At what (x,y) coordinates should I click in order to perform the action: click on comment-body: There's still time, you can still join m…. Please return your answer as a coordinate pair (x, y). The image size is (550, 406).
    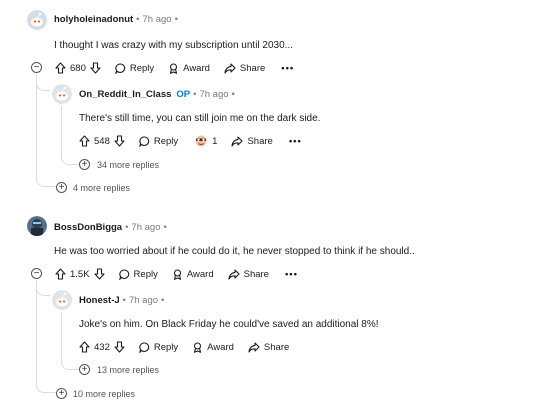
    Looking at the image, I should click on (200, 118).